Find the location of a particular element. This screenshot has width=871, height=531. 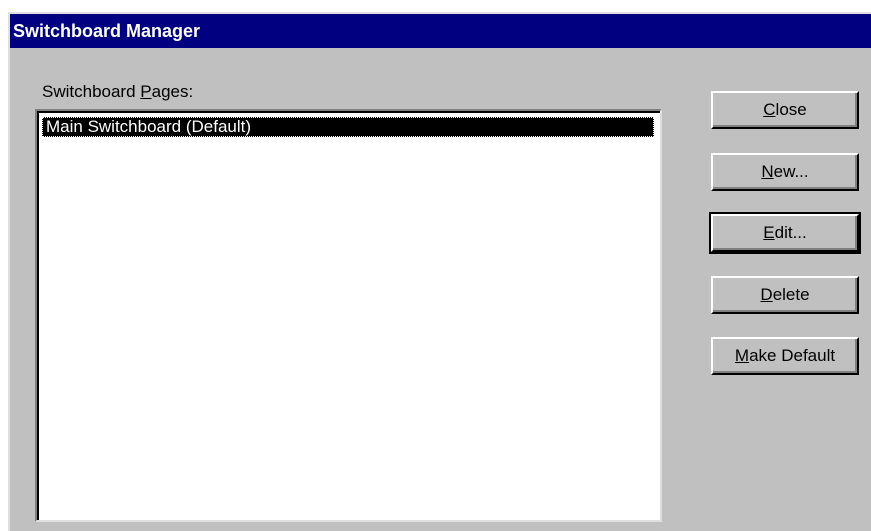

close-button: Close is located at coordinates (785, 110).